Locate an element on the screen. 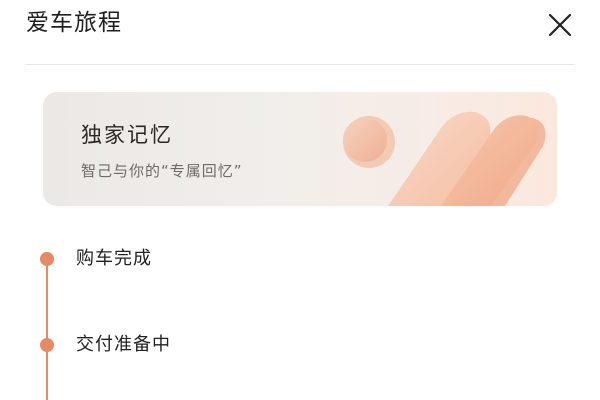  timeline-item-delivery-preparing: 交付准备中 is located at coordinates (190, 345).